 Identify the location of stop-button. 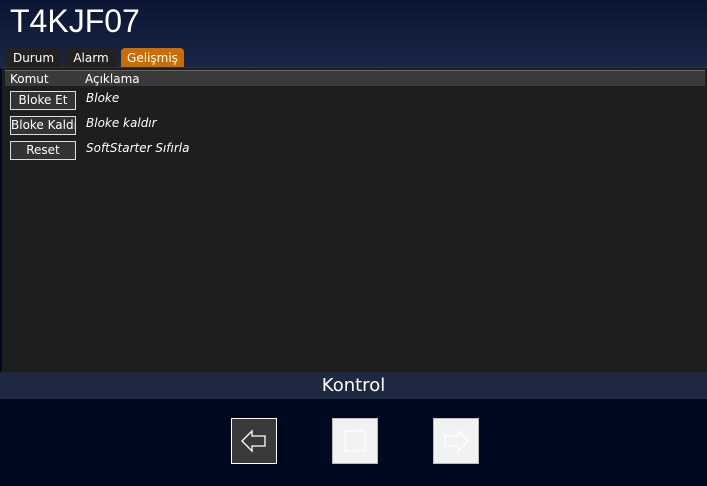
(355, 441).